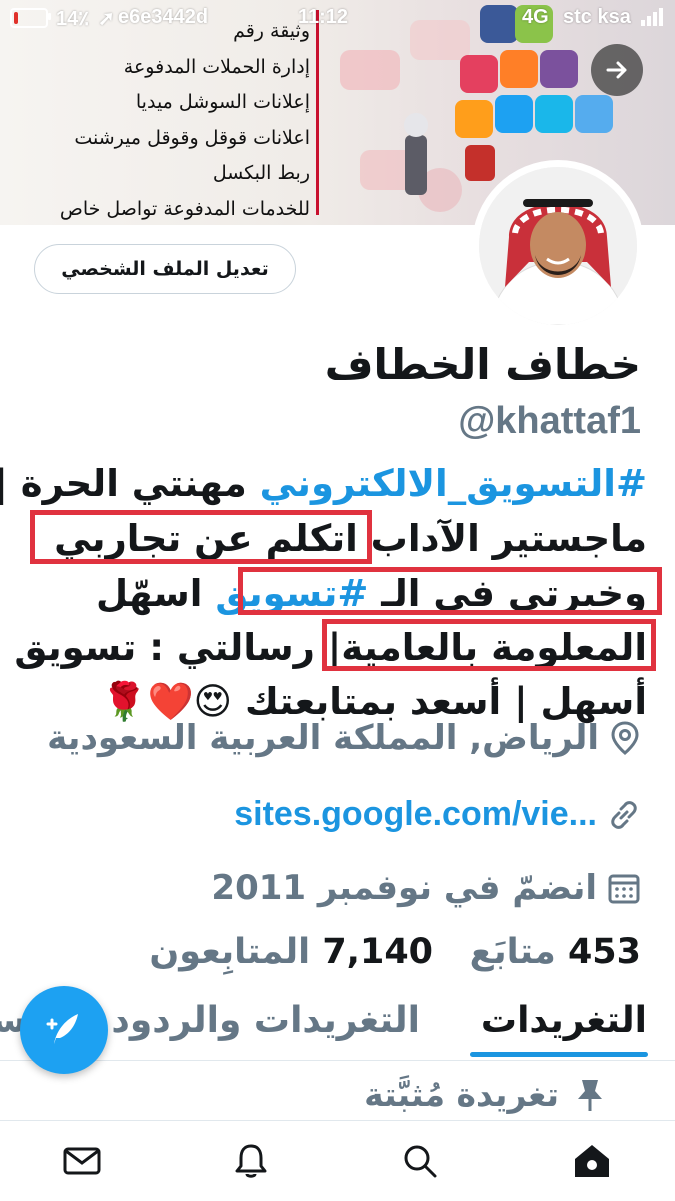 Image resolution: width=675 pixels, height=1201 pixels. I want to click on home-icon, so click(592, 1161).